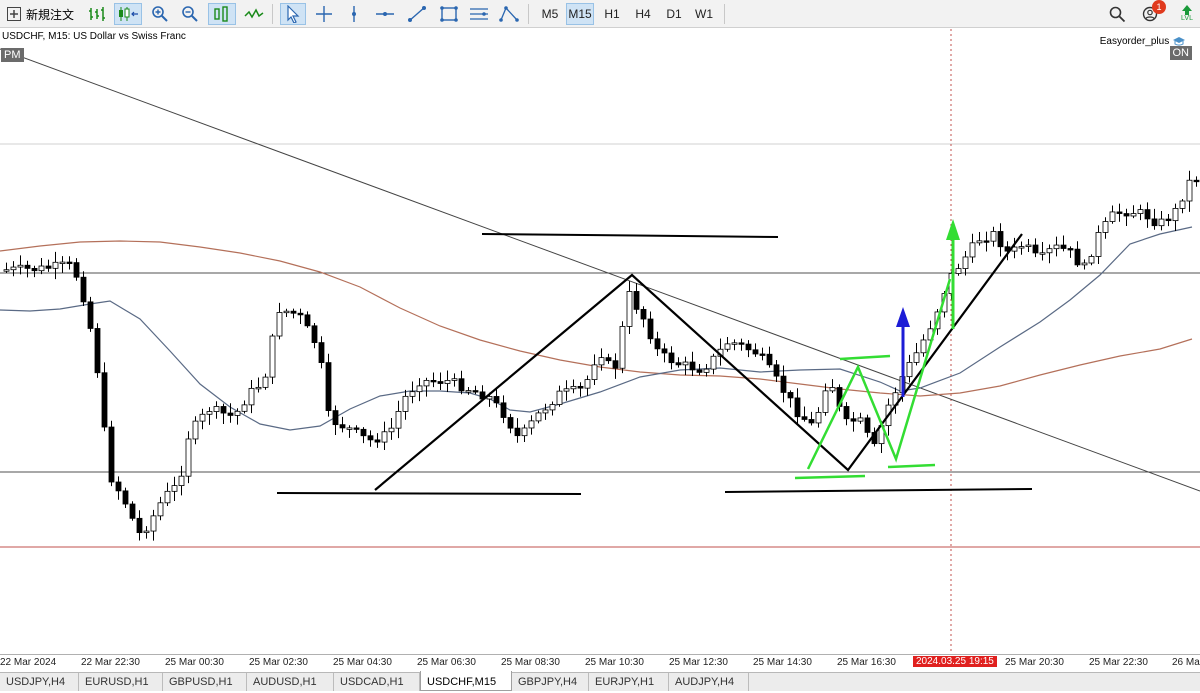 Image resolution: width=1200 pixels, height=693 pixels. What do you see at coordinates (466, 681) in the screenshot?
I see `tab-usdchf-m15: USDCHF,M15` at bounding box center [466, 681].